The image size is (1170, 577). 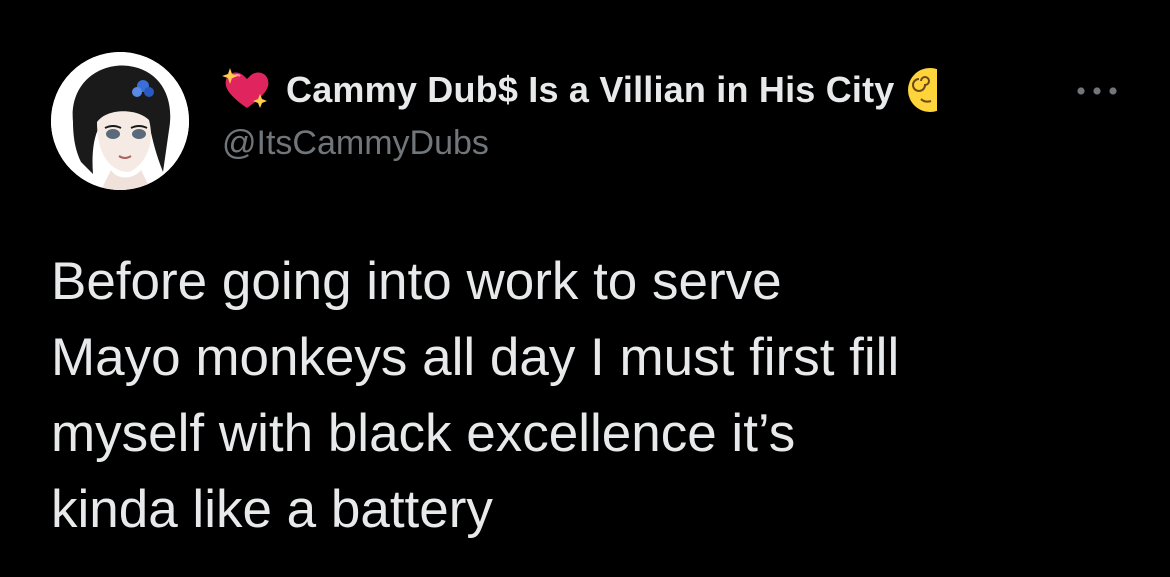 What do you see at coordinates (120, 121) in the screenshot?
I see `avatar` at bounding box center [120, 121].